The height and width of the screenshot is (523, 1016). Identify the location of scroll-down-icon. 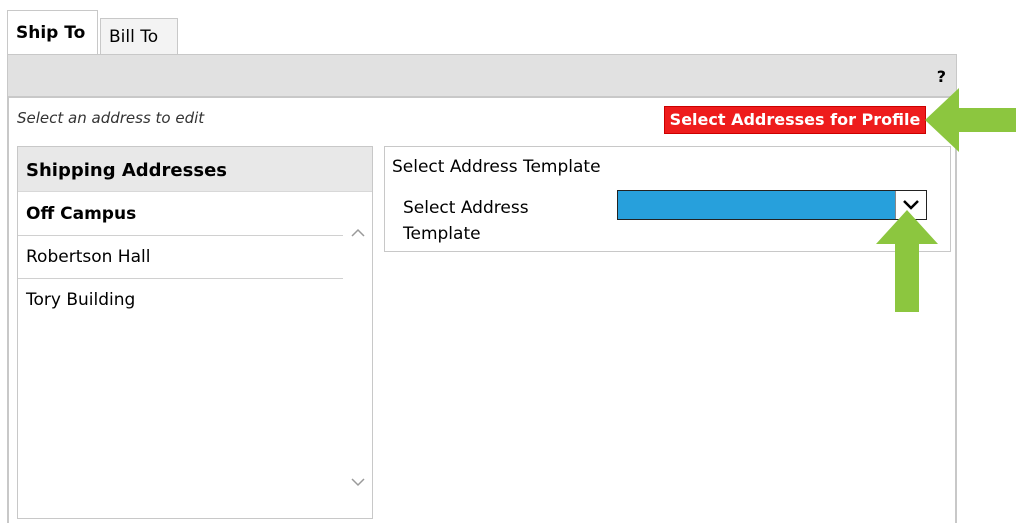
(358, 482).